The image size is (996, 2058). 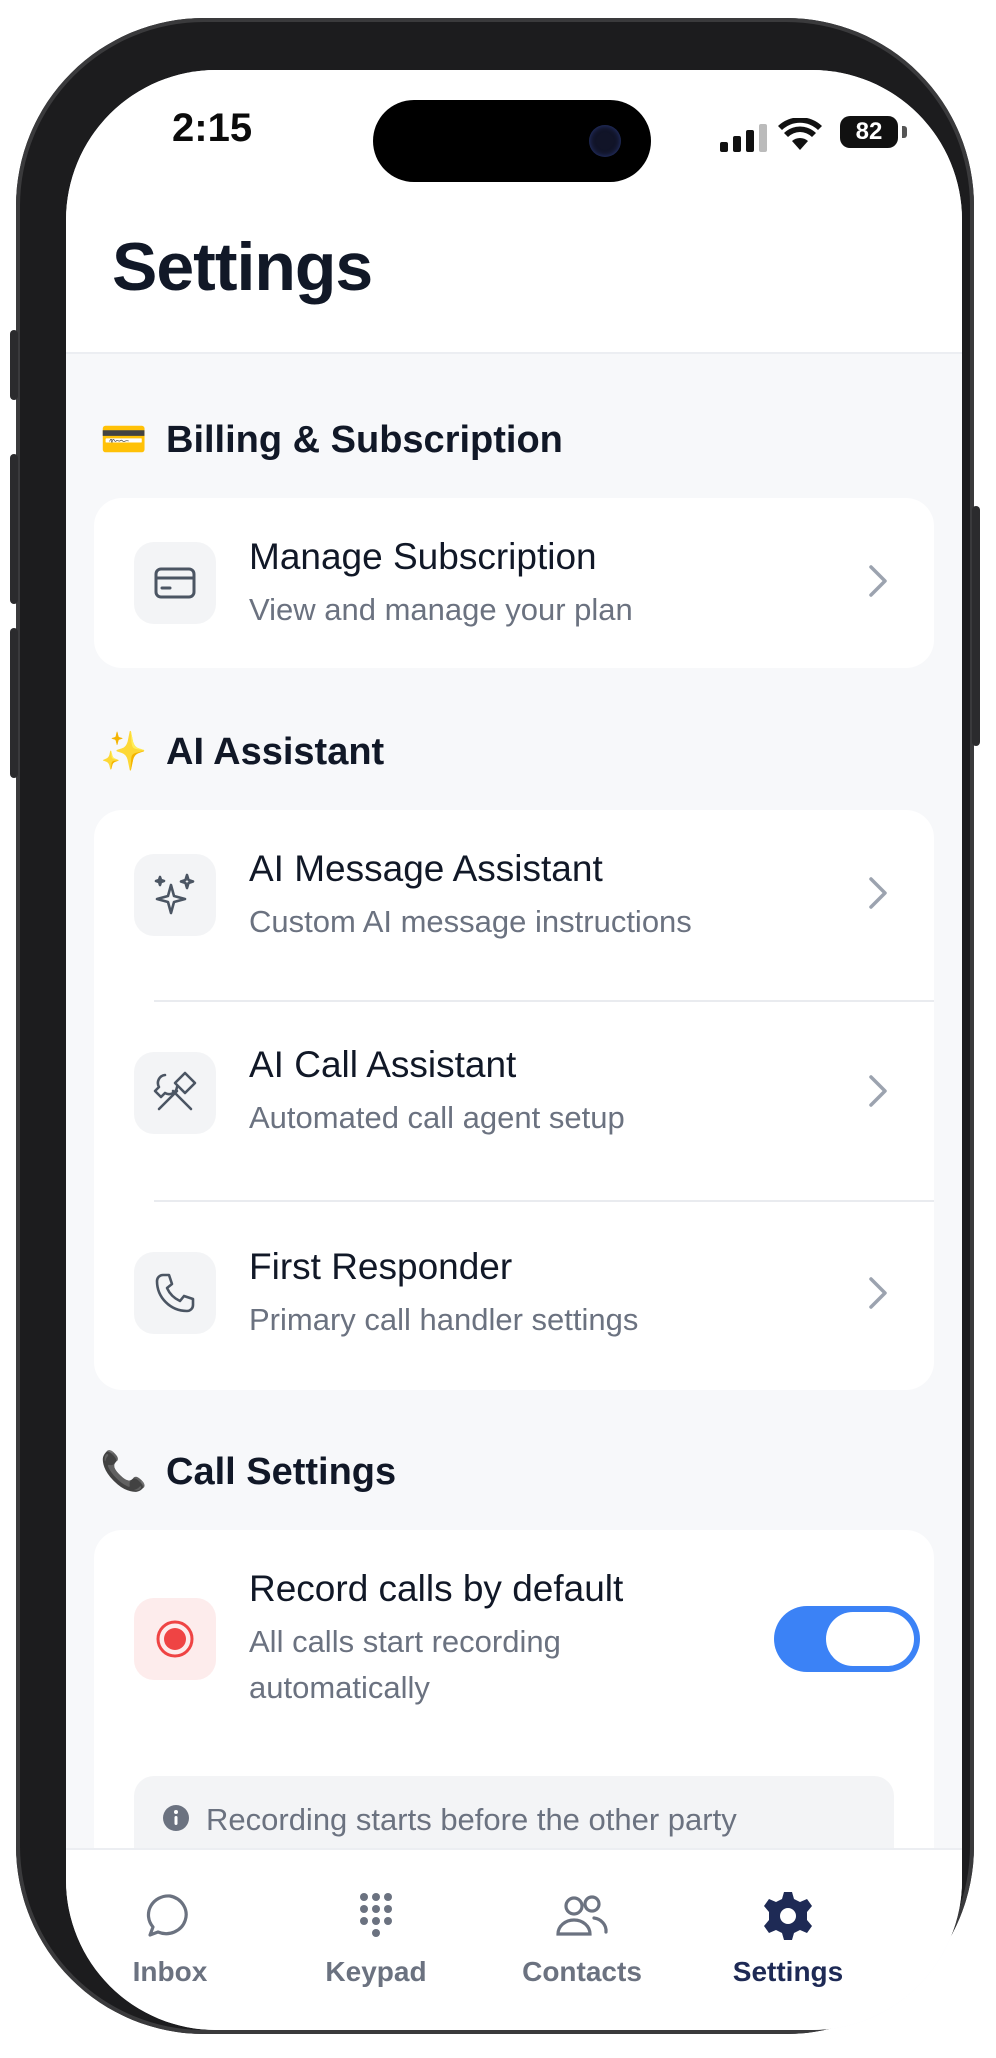 I want to click on row-subtitle-line1: All calls start recording, so click(x=405, y=1641).